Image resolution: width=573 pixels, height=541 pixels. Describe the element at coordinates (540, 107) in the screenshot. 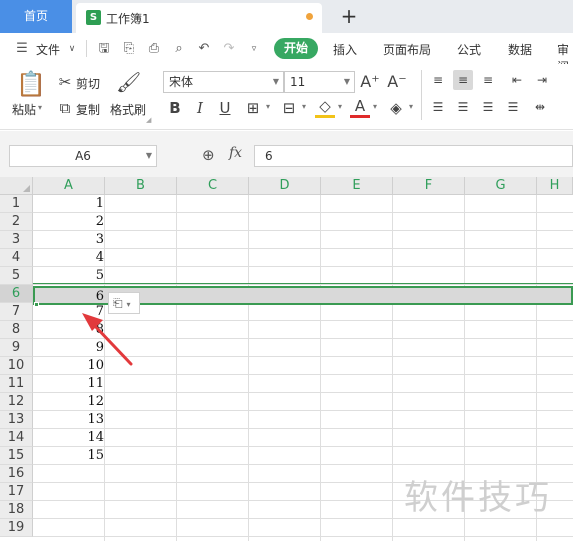

I see `distribute-icon: ⇹` at that location.